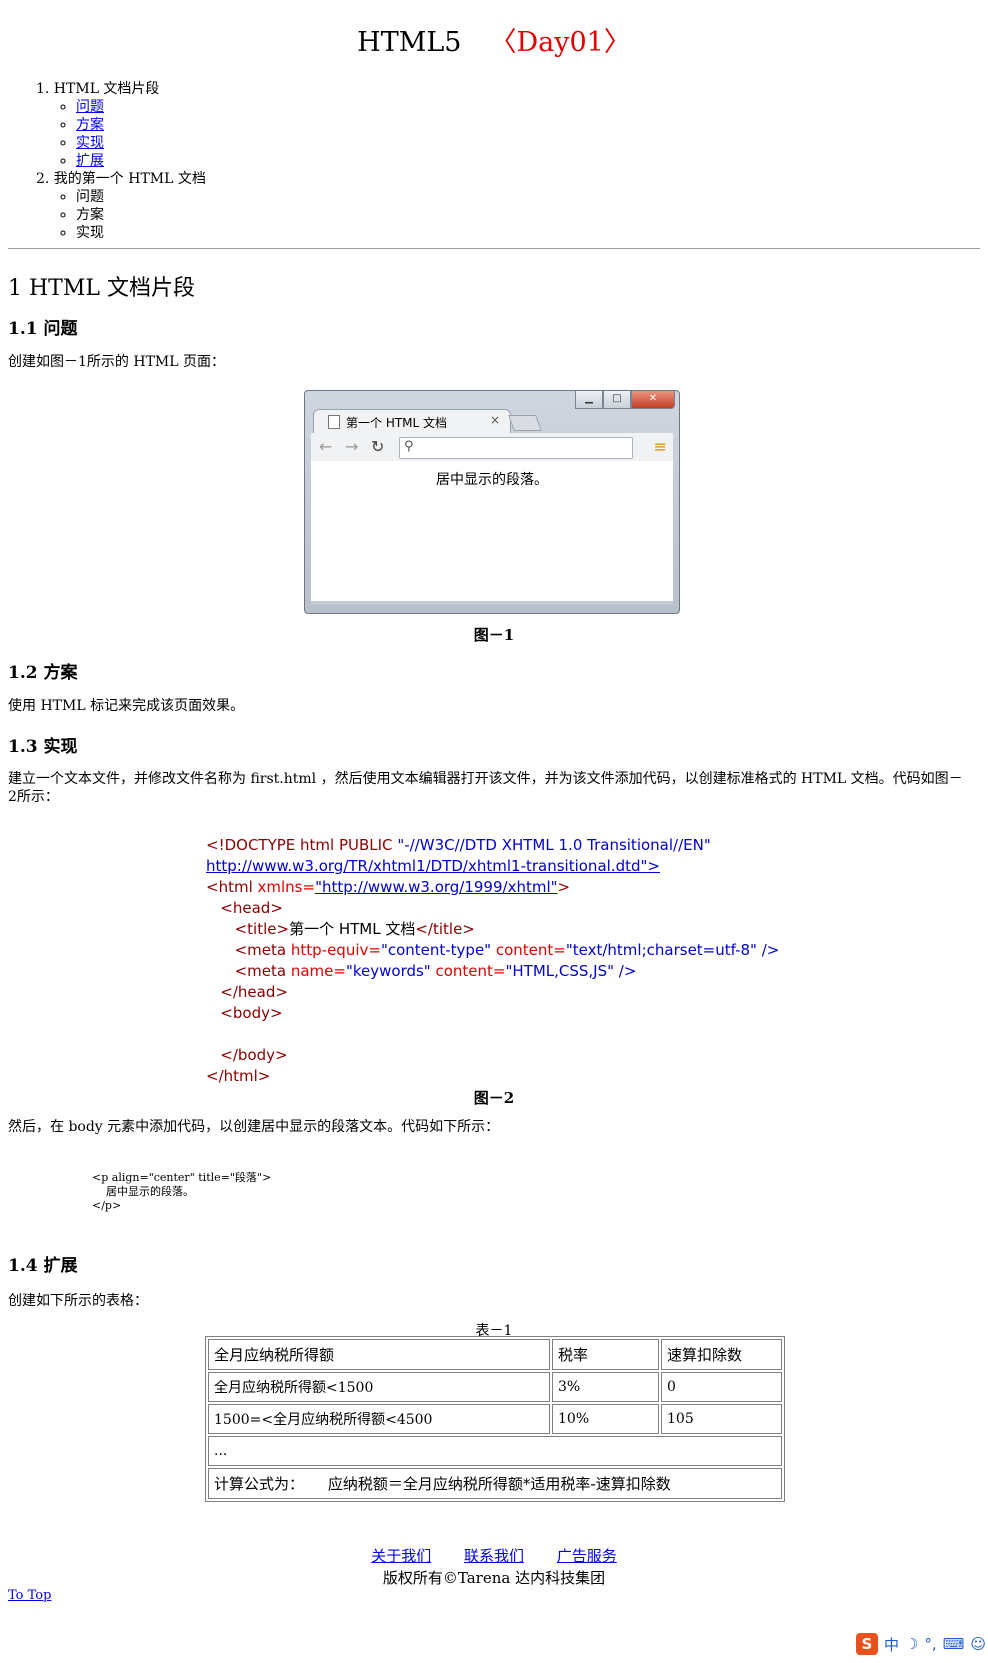 Image resolution: width=988 pixels, height=1663 pixels. Describe the element at coordinates (560, 42) in the screenshot. I see `title-day: 〈Day01〉` at that location.